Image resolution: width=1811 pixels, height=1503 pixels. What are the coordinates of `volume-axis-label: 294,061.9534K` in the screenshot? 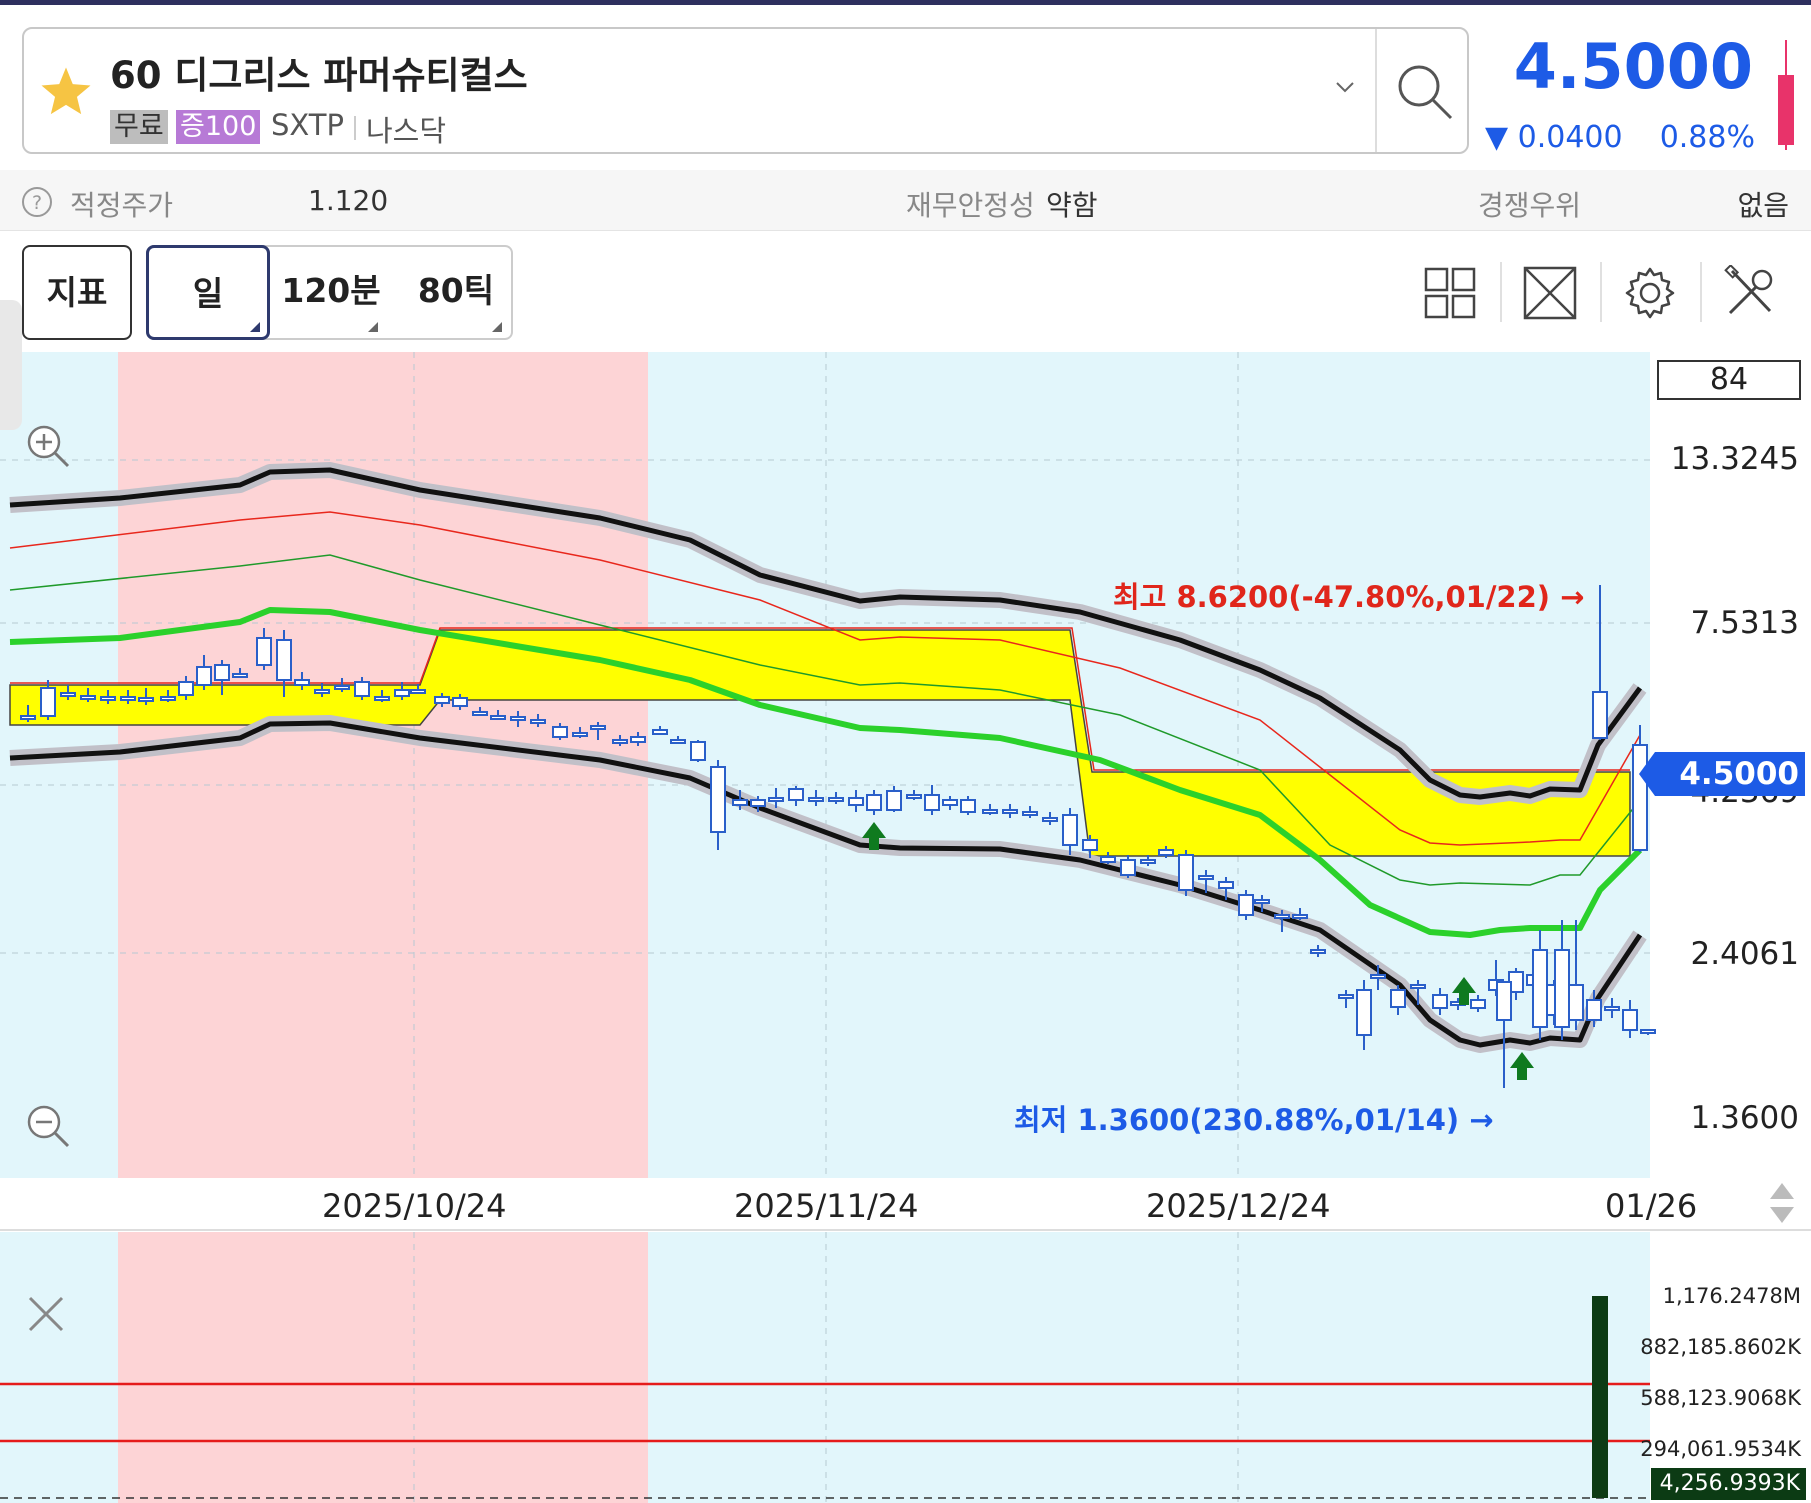 It's located at (1720, 1449).